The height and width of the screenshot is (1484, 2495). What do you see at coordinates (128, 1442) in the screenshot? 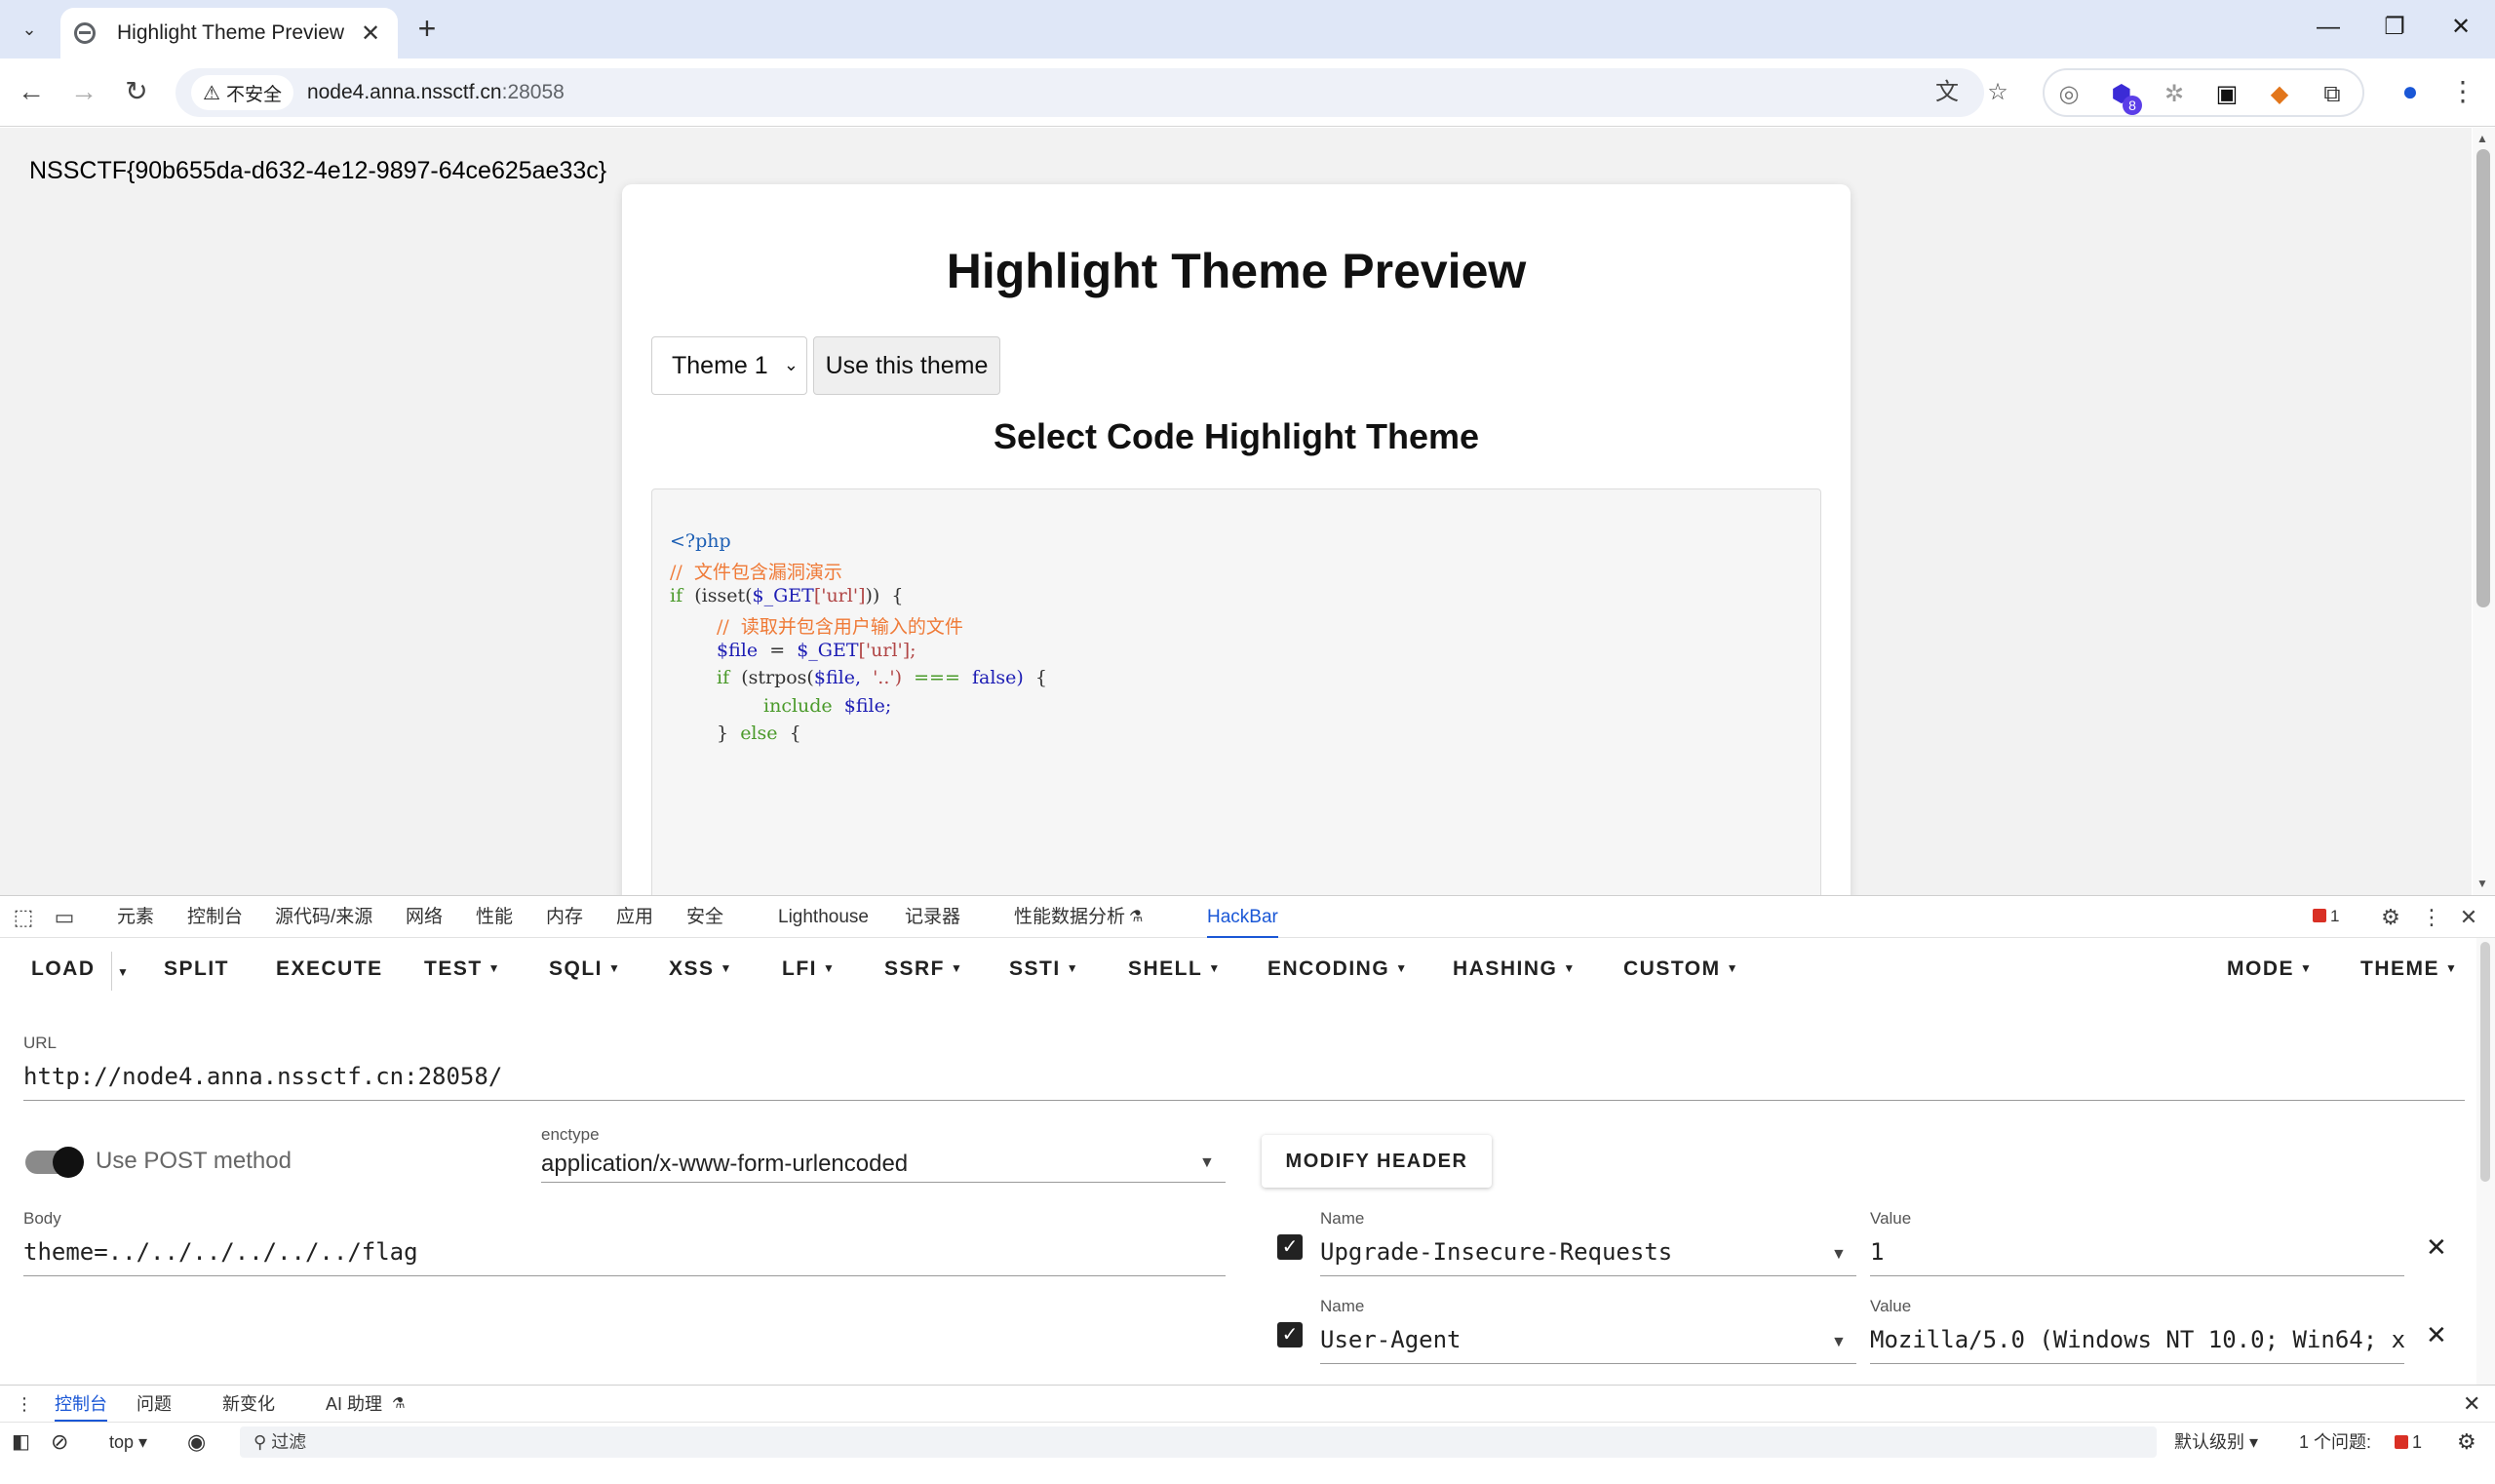
I see `context-select: top ▾` at bounding box center [128, 1442].